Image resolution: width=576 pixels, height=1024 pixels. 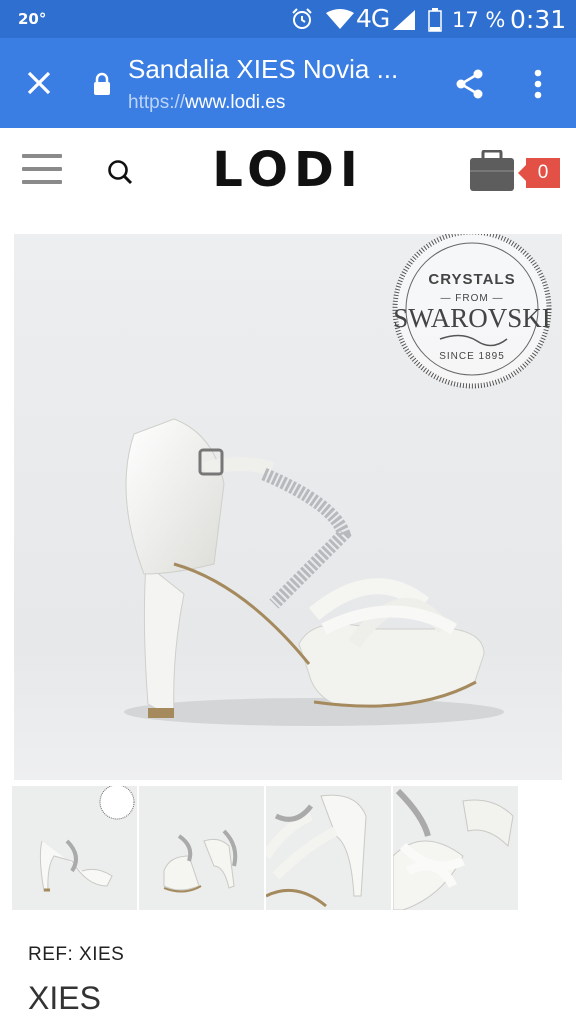 What do you see at coordinates (472, 318) in the screenshot?
I see `badge-text-swarovski: SWAROVSKI` at bounding box center [472, 318].